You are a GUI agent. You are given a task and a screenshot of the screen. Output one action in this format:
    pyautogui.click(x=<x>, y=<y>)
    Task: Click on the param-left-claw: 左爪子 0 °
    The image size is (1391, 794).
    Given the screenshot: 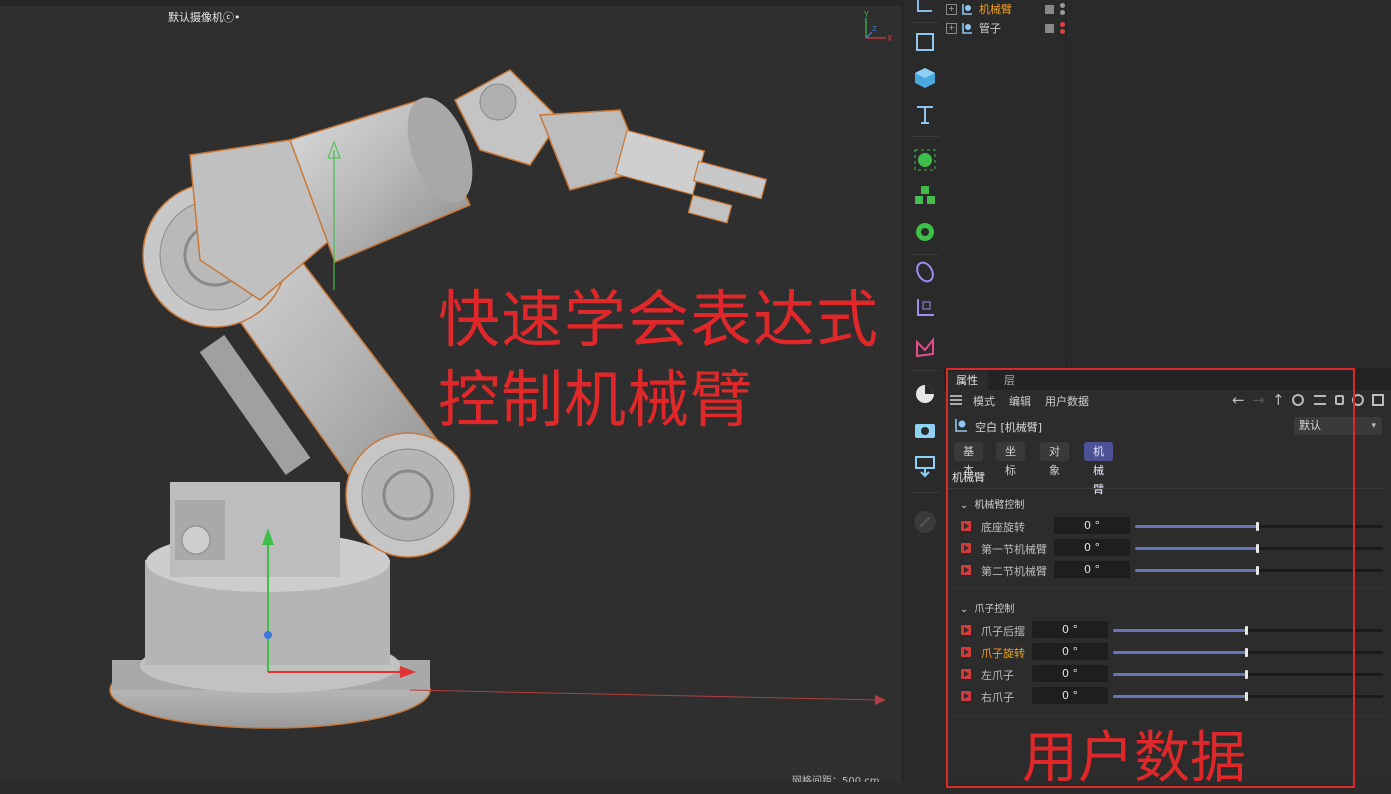 What is the action you would take?
    pyautogui.click(x=1173, y=674)
    